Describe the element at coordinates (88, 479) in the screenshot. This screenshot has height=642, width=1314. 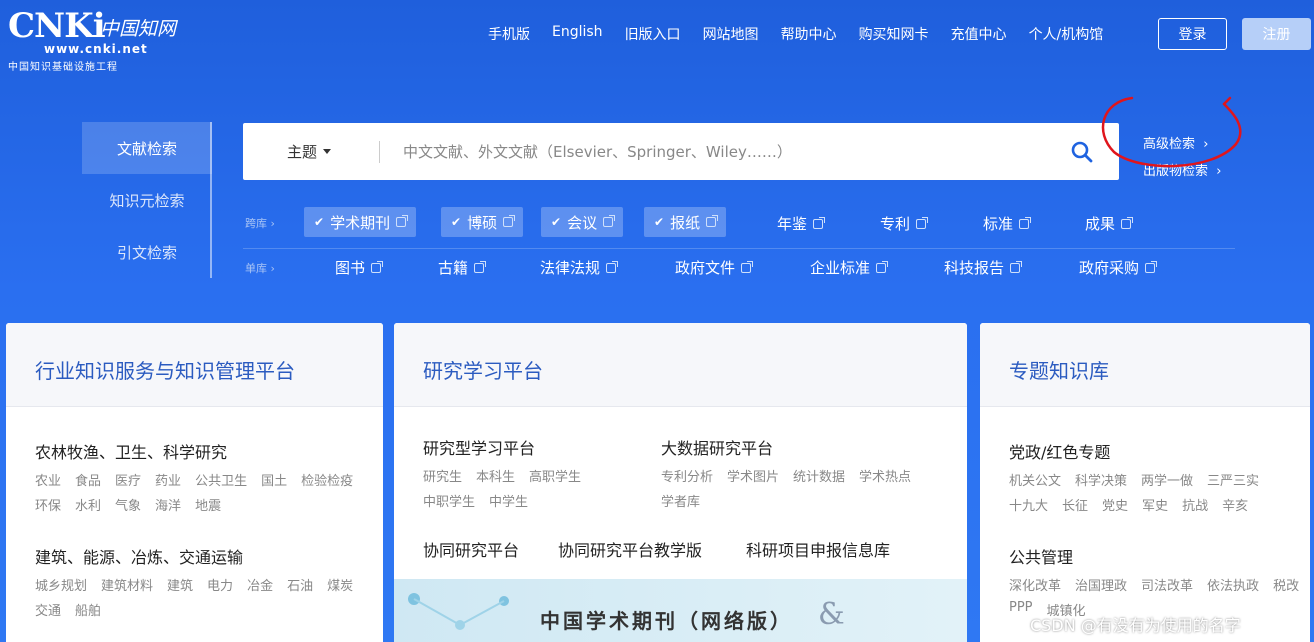
I see `list-item: 食品` at that location.